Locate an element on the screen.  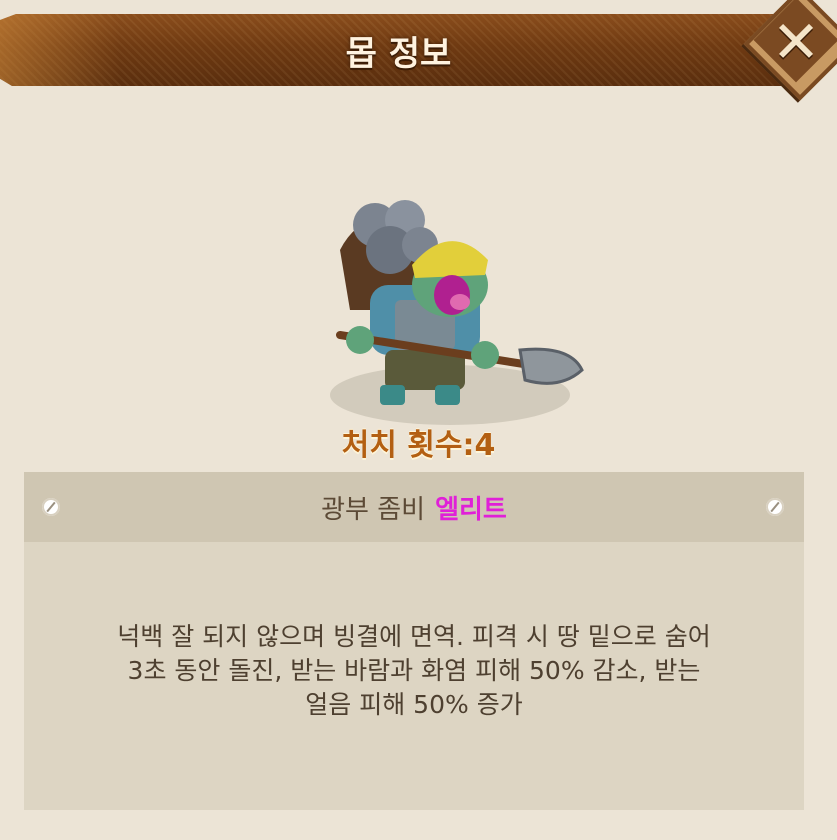
monster-name-bar: 광부 좀비 엘리트 is located at coordinates (414, 507).